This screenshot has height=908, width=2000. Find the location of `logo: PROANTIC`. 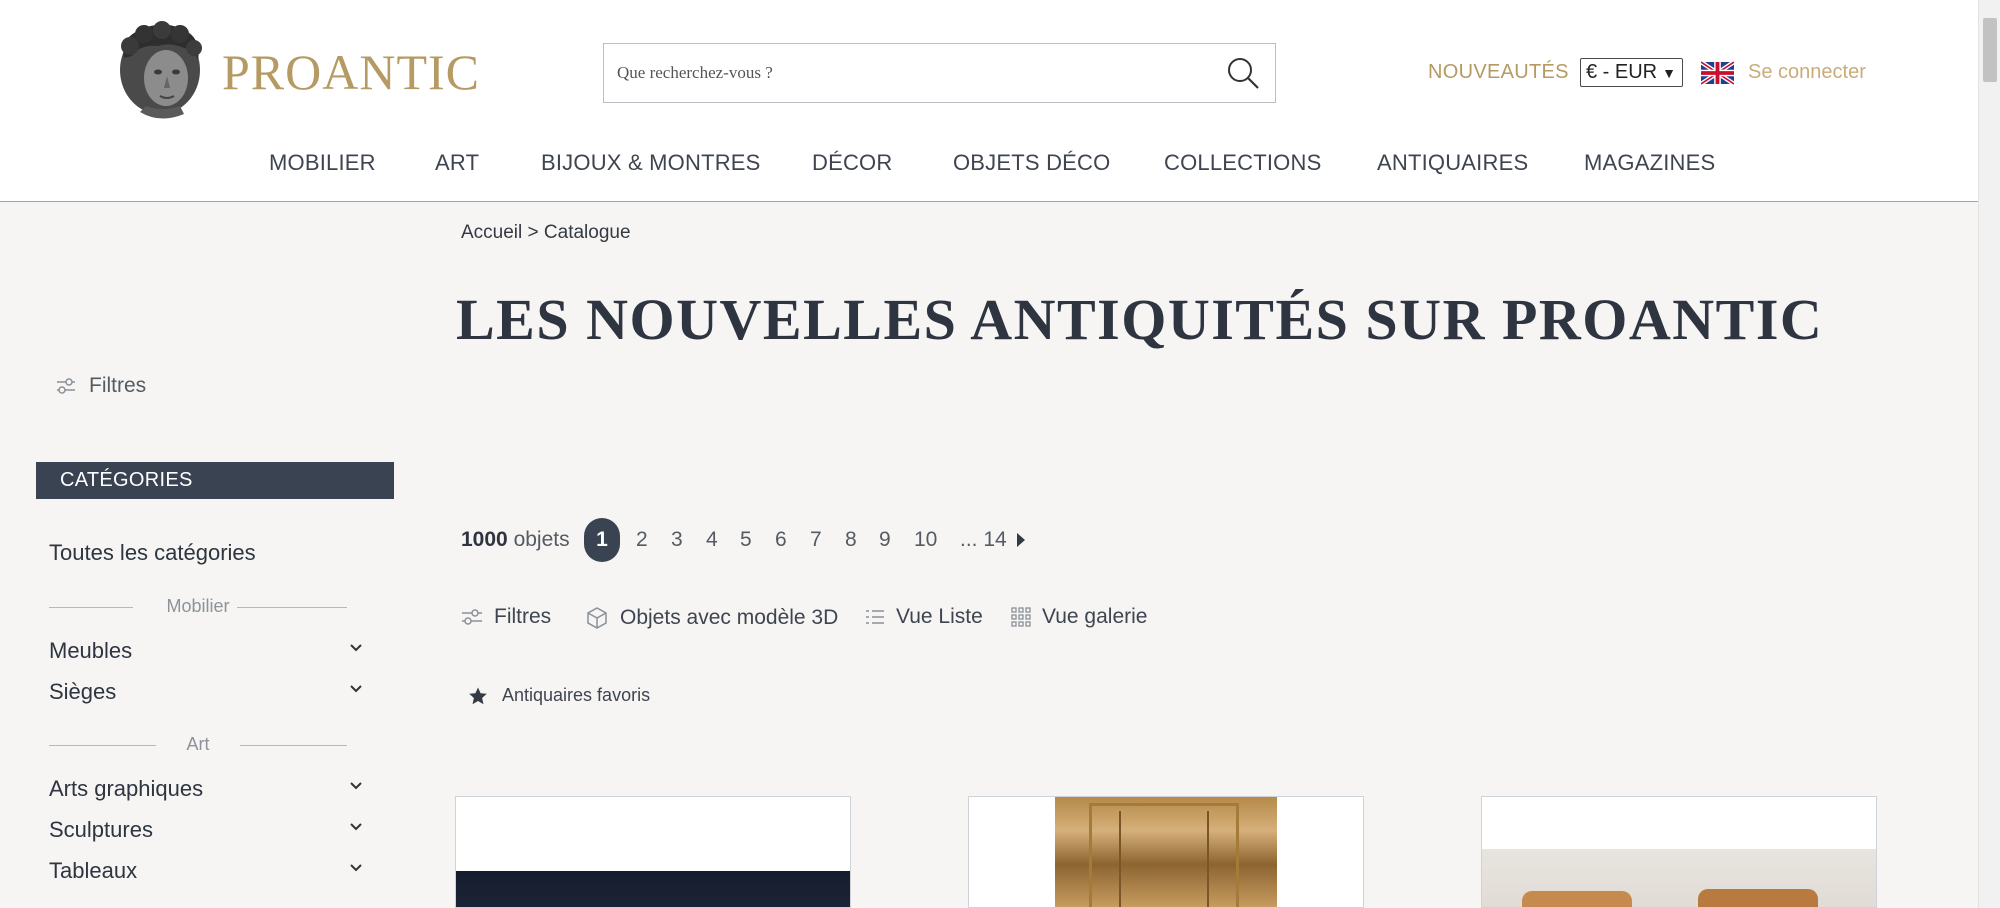

logo: PROANTIC is located at coordinates (295, 72).